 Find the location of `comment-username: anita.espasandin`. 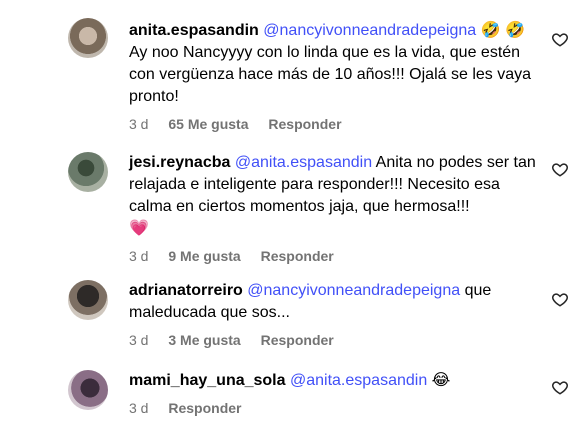

comment-username: anita.espasandin is located at coordinates (194, 30).